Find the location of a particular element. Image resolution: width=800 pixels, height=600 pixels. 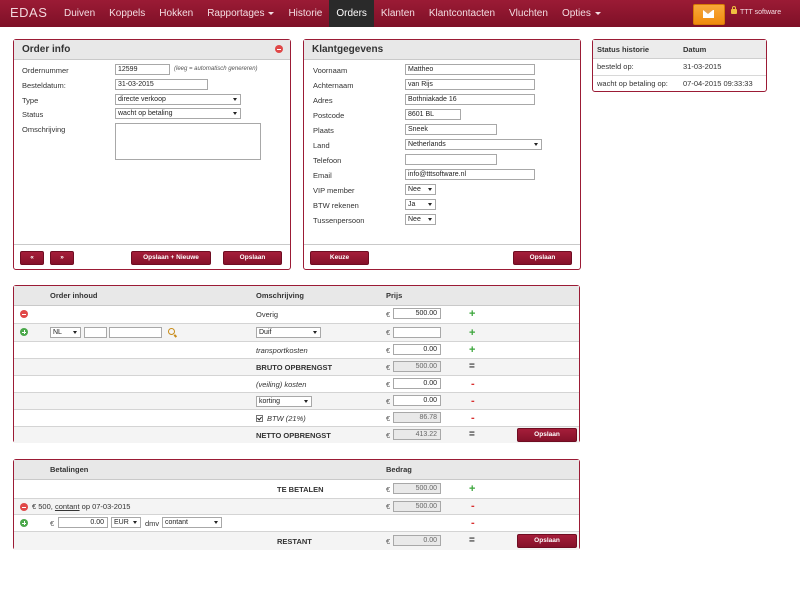

ordernummer-input: 12599 is located at coordinates (142, 69).